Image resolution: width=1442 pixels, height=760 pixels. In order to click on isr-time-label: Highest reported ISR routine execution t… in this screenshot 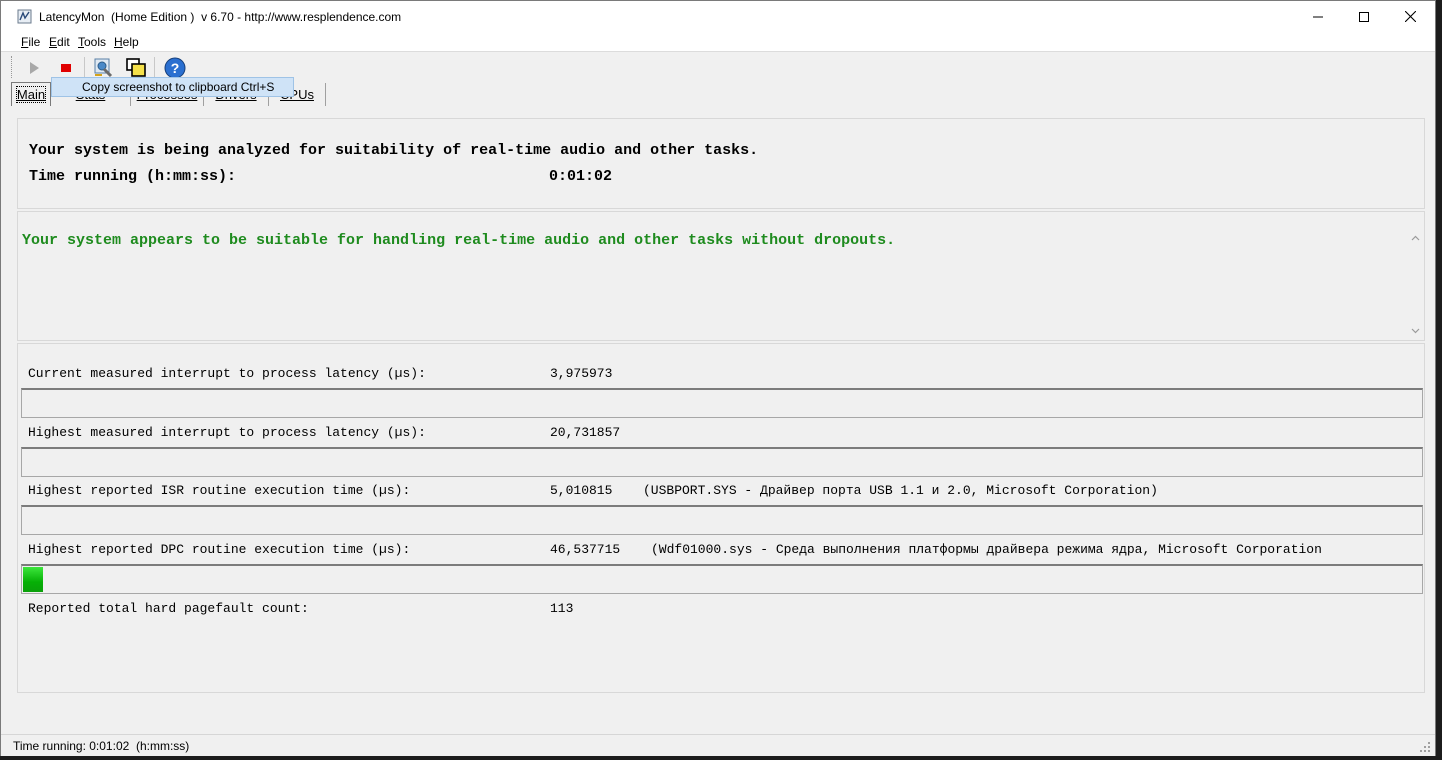, I will do `click(219, 490)`.